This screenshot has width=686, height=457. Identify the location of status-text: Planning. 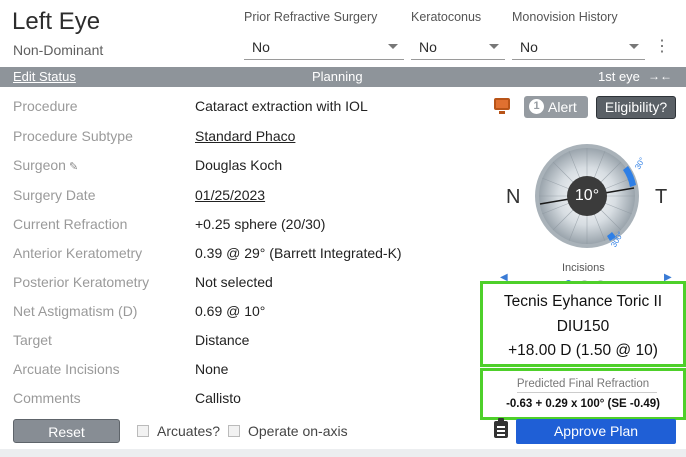
(337, 76).